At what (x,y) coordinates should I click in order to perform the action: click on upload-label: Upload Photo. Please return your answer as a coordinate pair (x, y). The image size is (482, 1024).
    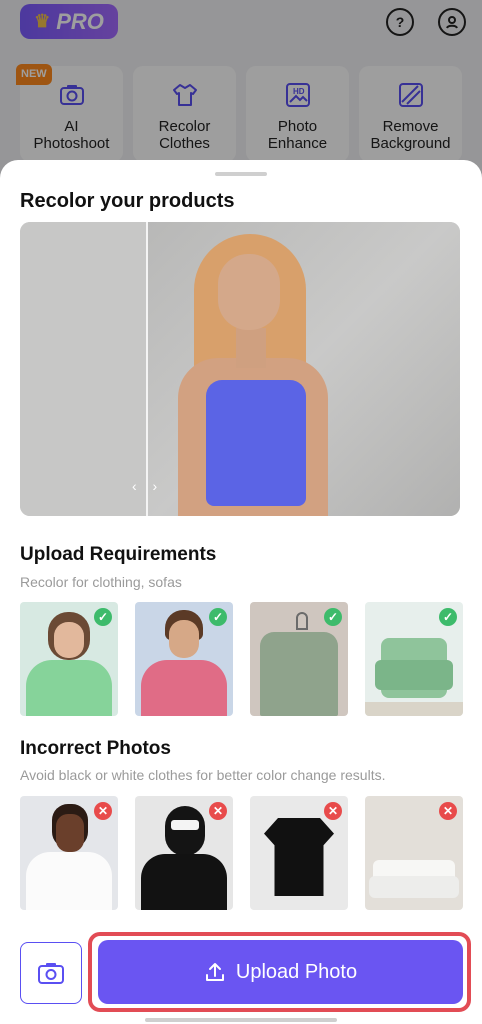
    Looking at the image, I should click on (296, 971).